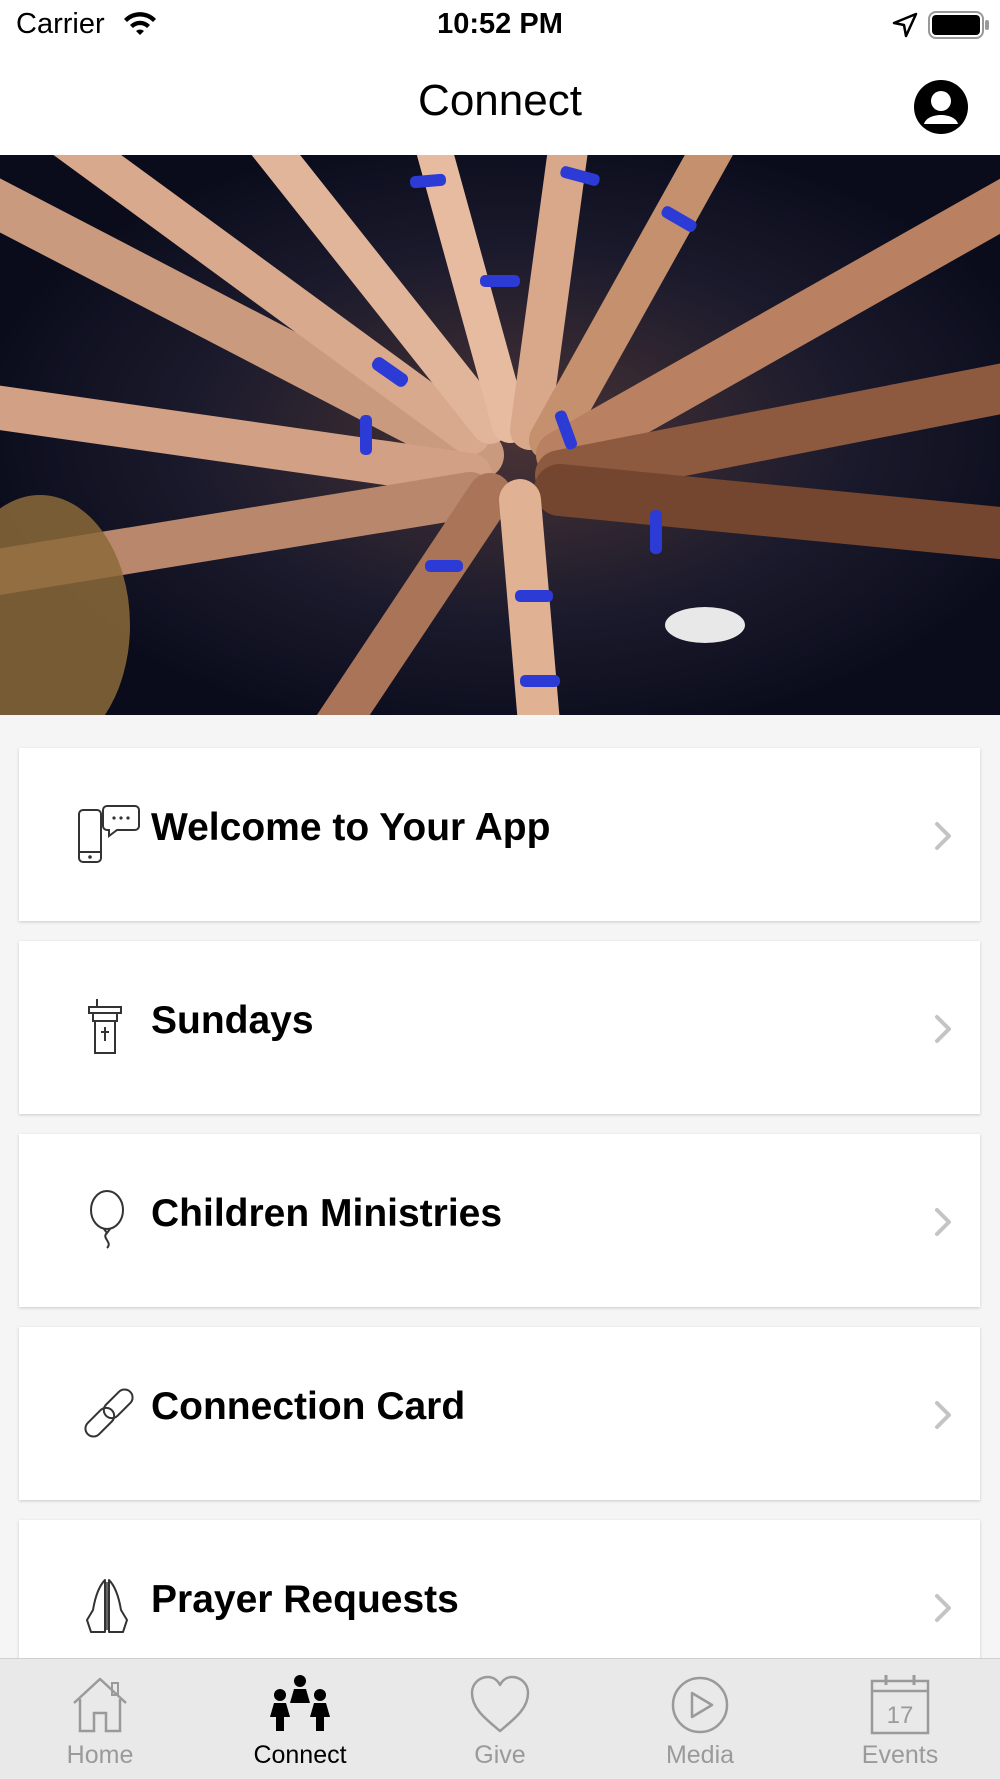 This screenshot has height=1779, width=1000. I want to click on svg-text: 17, so click(900, 1715).